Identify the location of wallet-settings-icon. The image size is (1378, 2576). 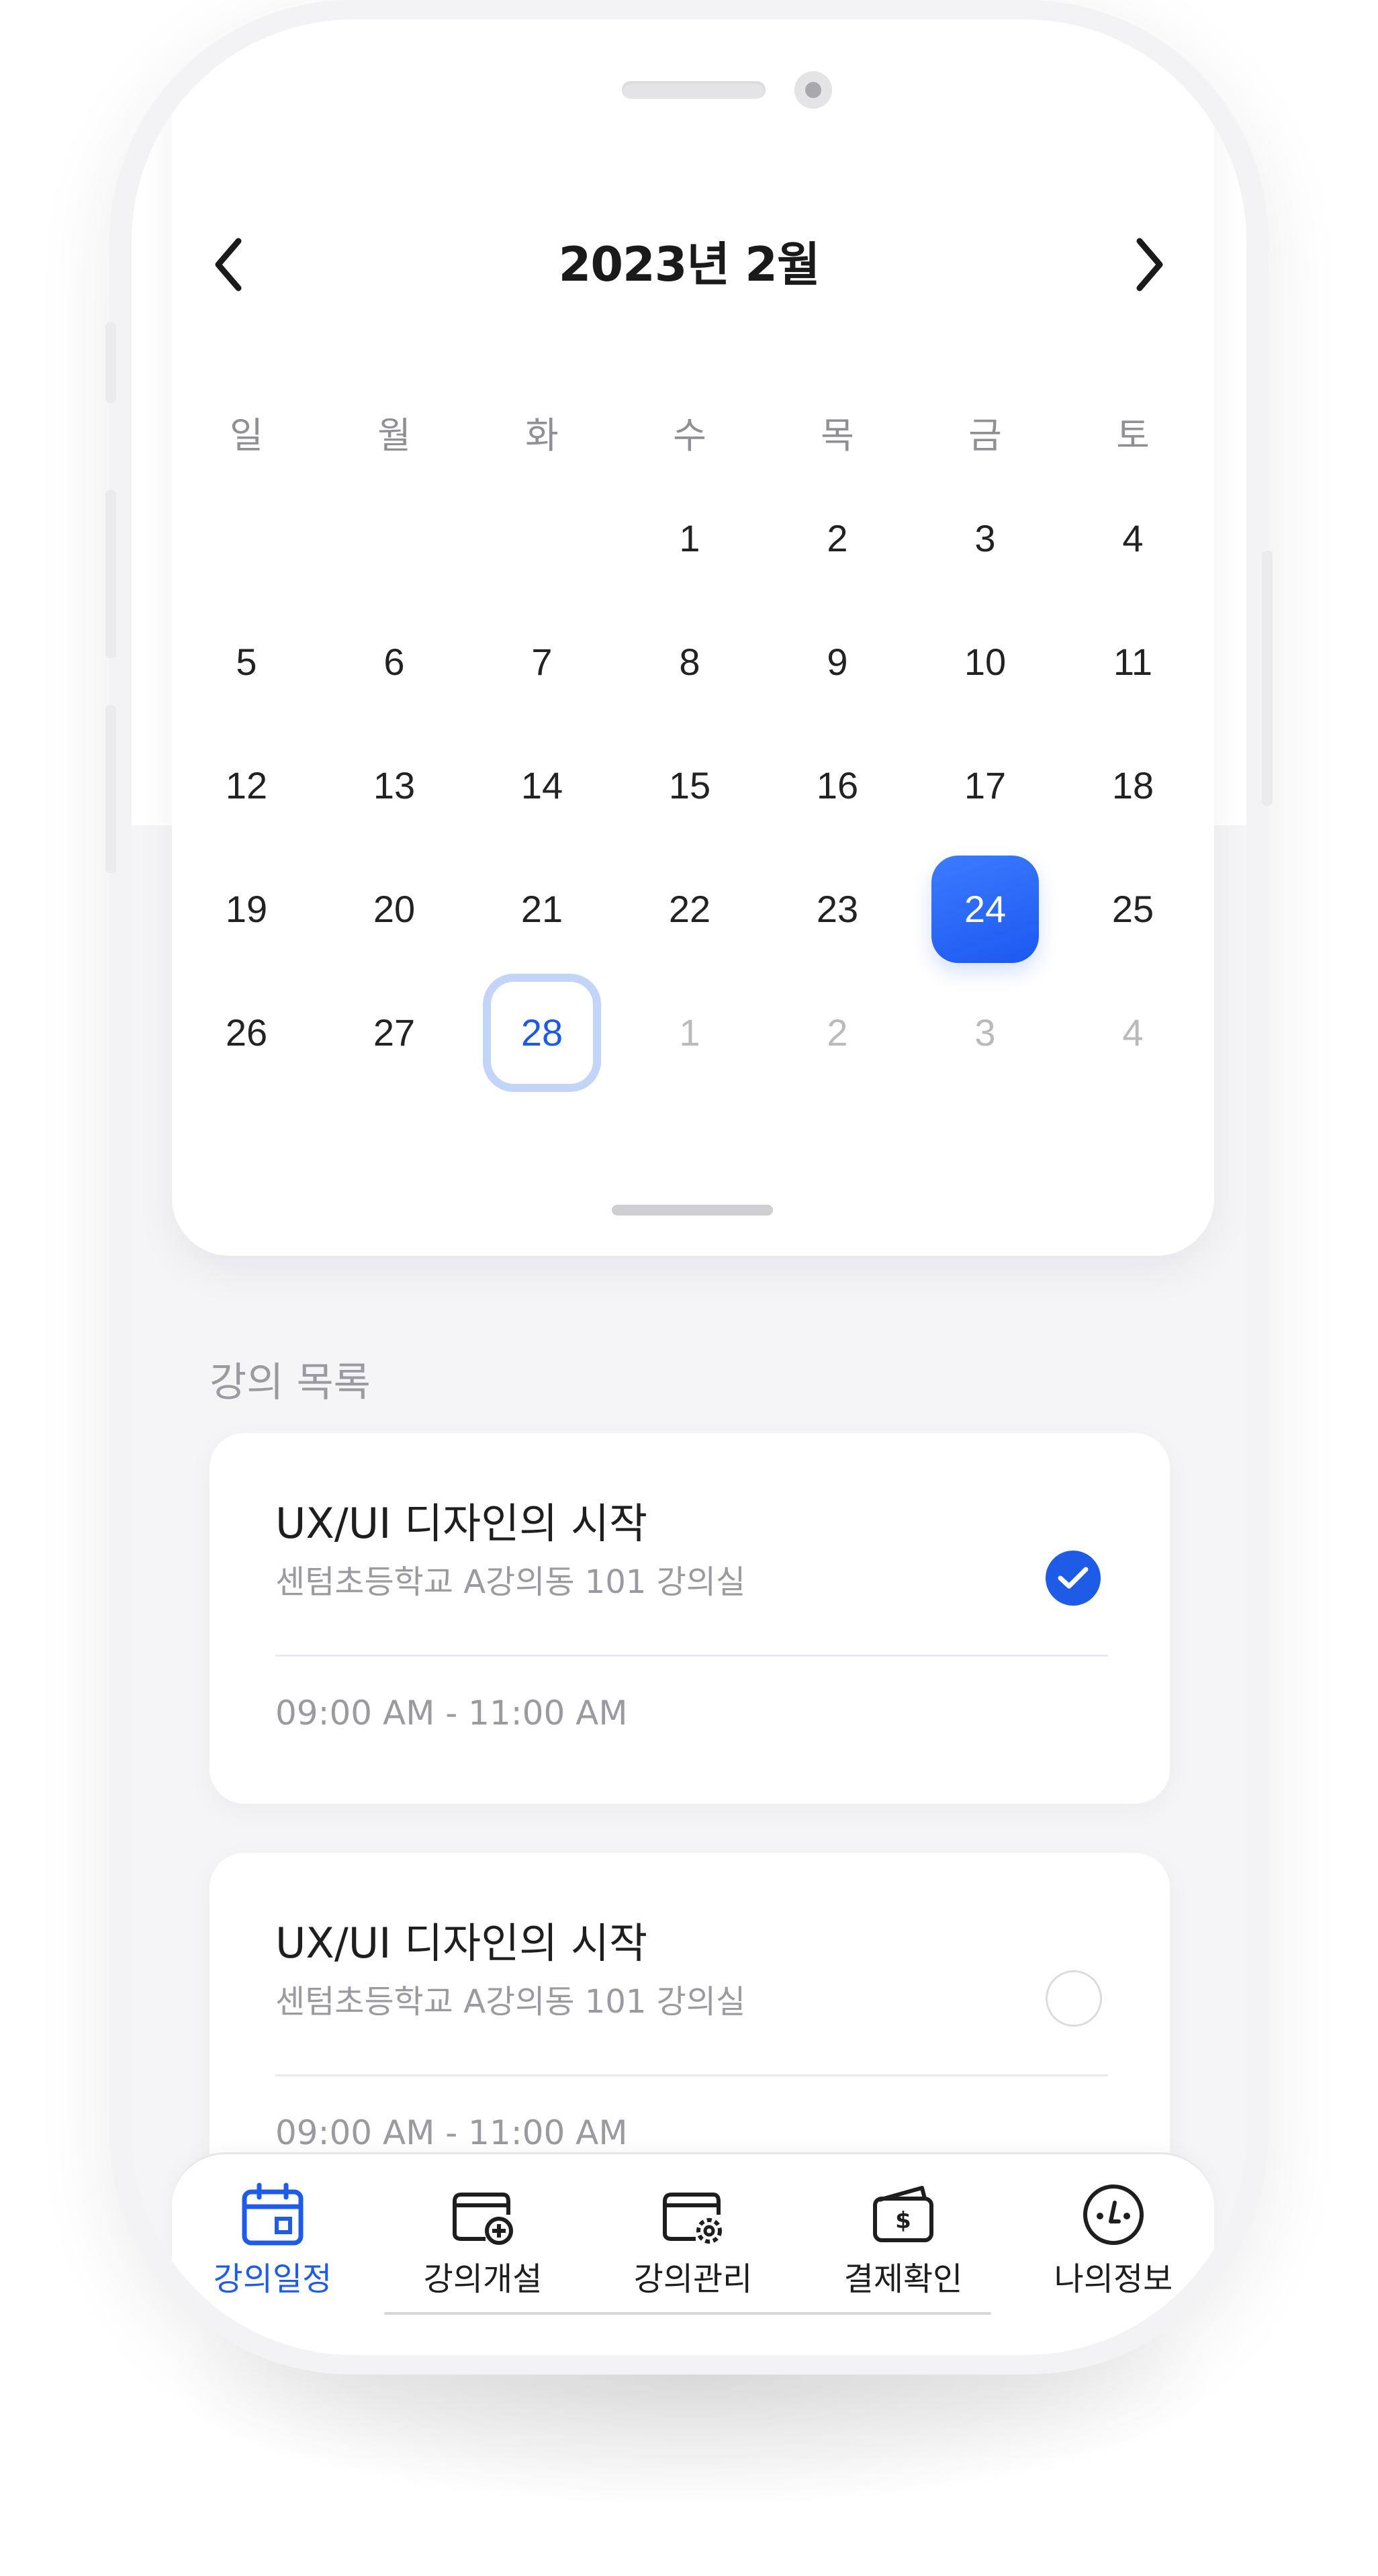
(692, 2218).